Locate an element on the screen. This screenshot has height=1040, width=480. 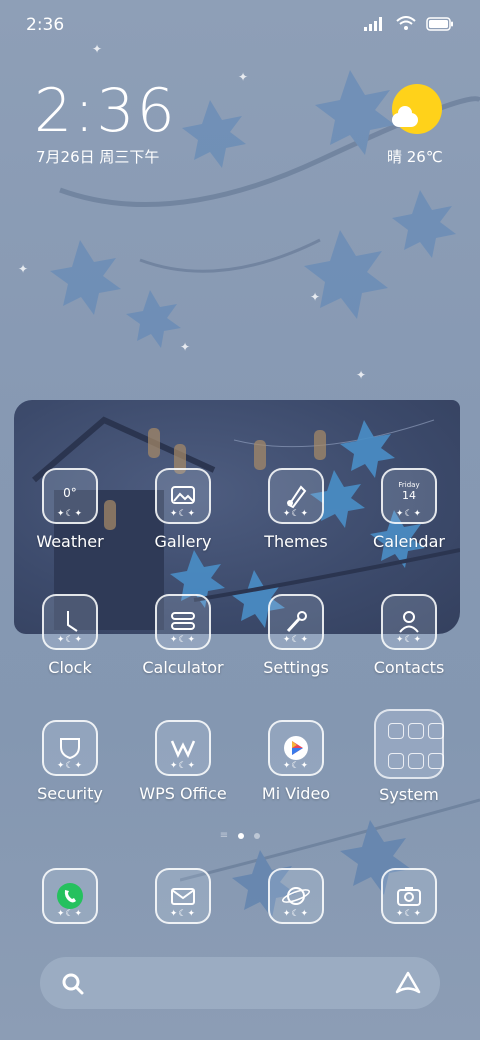
shield-glyph is located at coordinates (70, 749).